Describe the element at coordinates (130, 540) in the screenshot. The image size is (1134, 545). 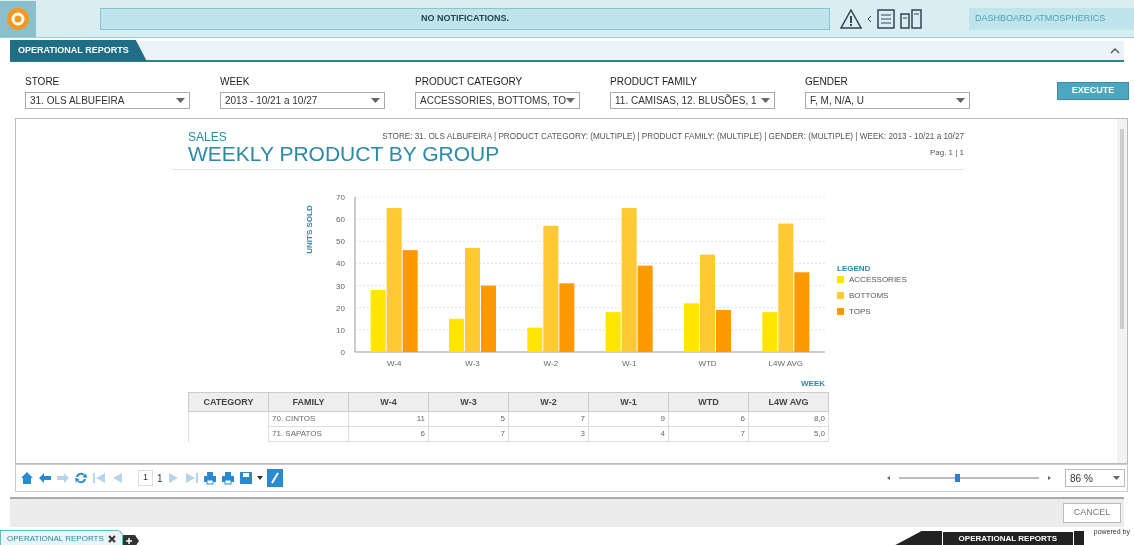
I see `add-tab-icon` at that location.